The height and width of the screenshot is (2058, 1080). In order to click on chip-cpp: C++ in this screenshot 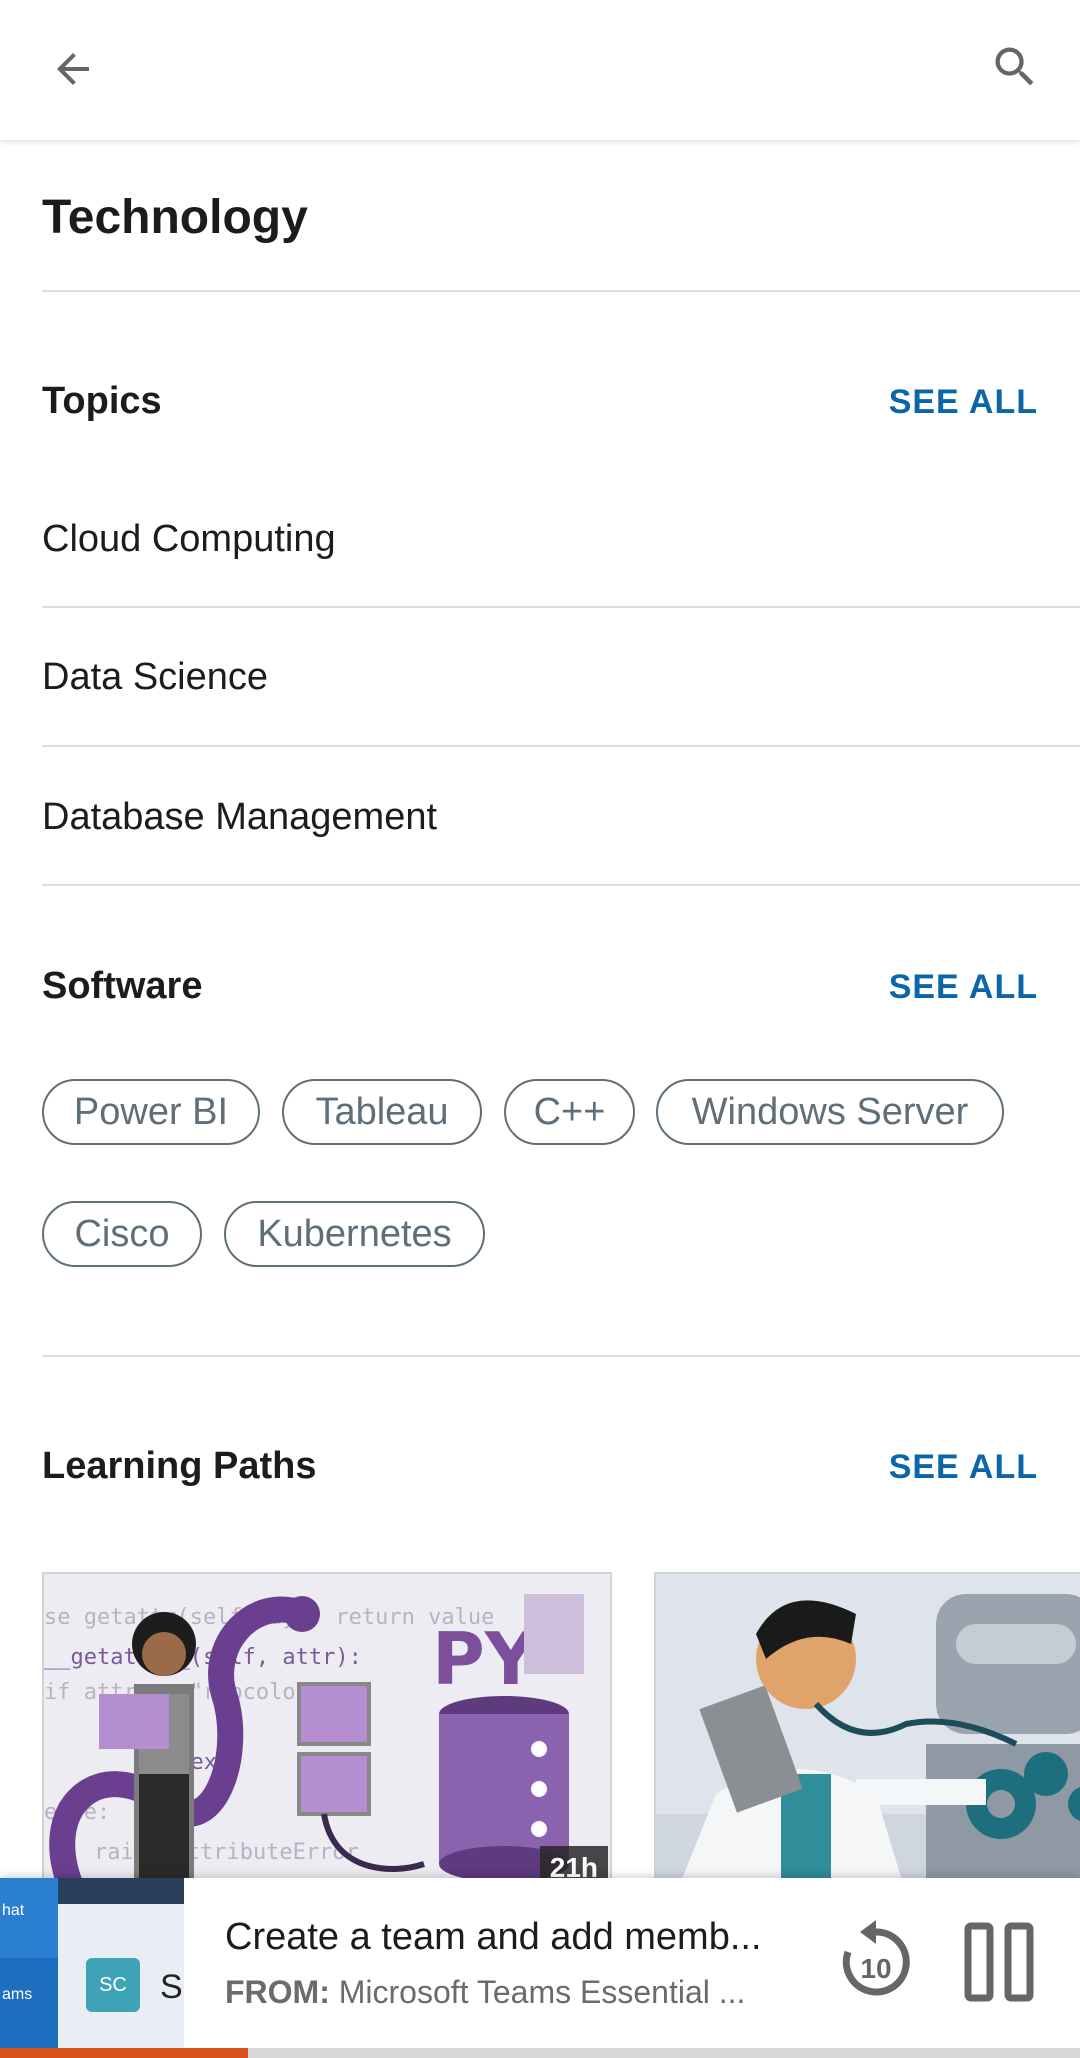, I will do `click(569, 1112)`.